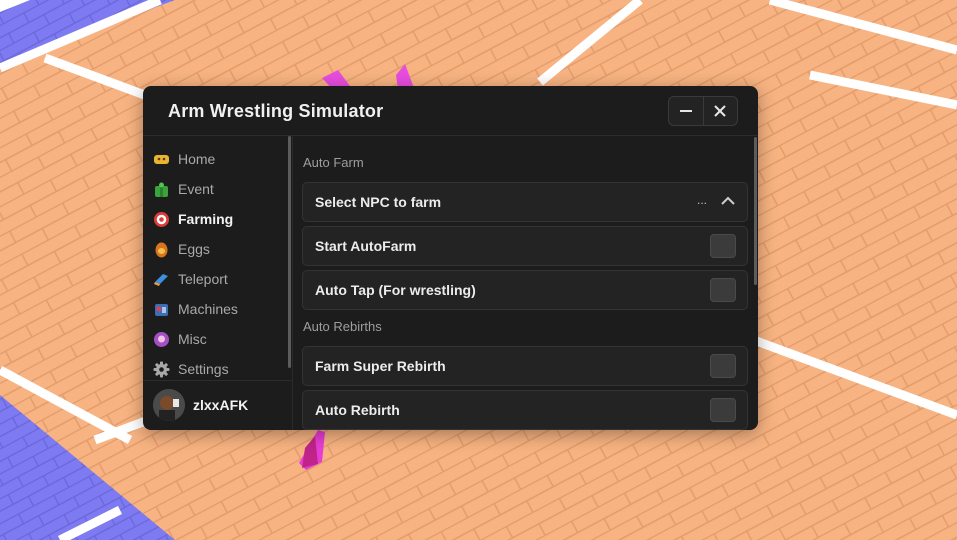  I want to click on sidebar-item-farming: Farming, so click(193, 219).